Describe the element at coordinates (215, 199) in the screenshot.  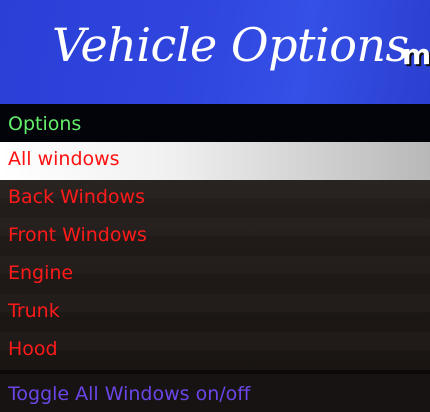
I see `menu-item-back-windows: Back Windows` at that location.